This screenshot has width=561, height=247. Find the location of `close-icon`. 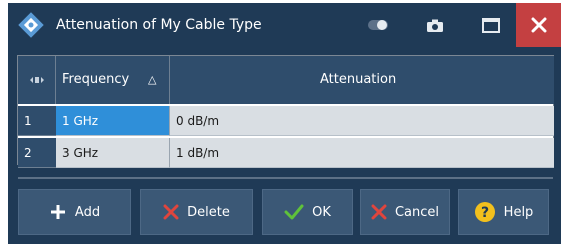

close-icon is located at coordinates (538, 25).